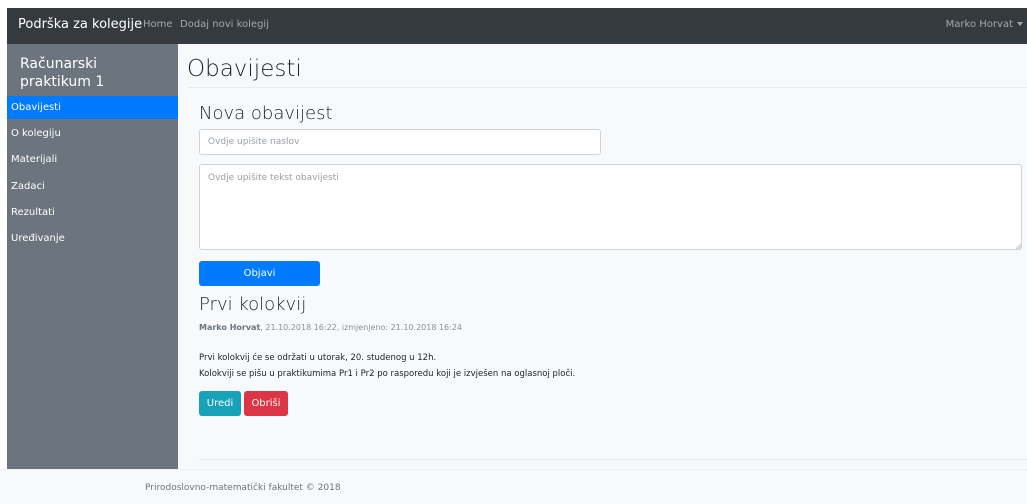  What do you see at coordinates (92, 212) in the screenshot?
I see `sidebar-item-results: Rezultati` at bounding box center [92, 212].